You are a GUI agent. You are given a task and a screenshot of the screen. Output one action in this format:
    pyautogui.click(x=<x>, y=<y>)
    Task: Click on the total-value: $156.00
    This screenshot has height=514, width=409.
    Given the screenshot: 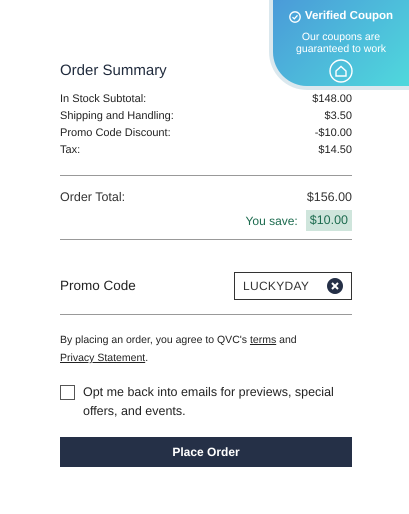 What is the action you would take?
    pyautogui.click(x=329, y=197)
    